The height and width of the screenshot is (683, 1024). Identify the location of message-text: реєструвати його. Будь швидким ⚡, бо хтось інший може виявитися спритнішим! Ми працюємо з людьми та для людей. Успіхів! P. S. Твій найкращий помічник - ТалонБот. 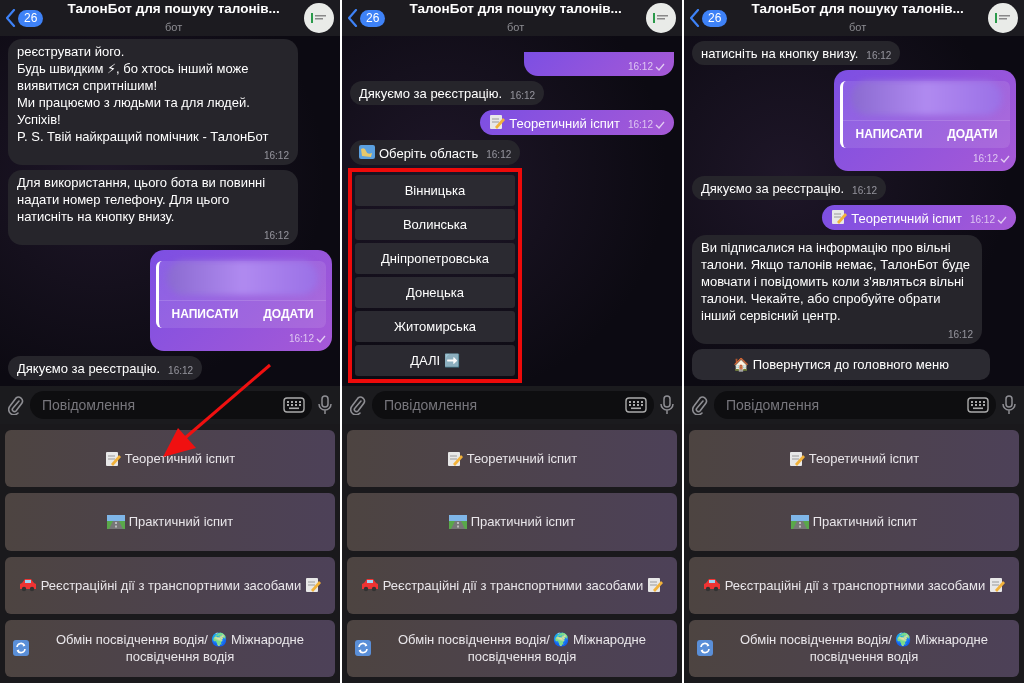
(143, 94).